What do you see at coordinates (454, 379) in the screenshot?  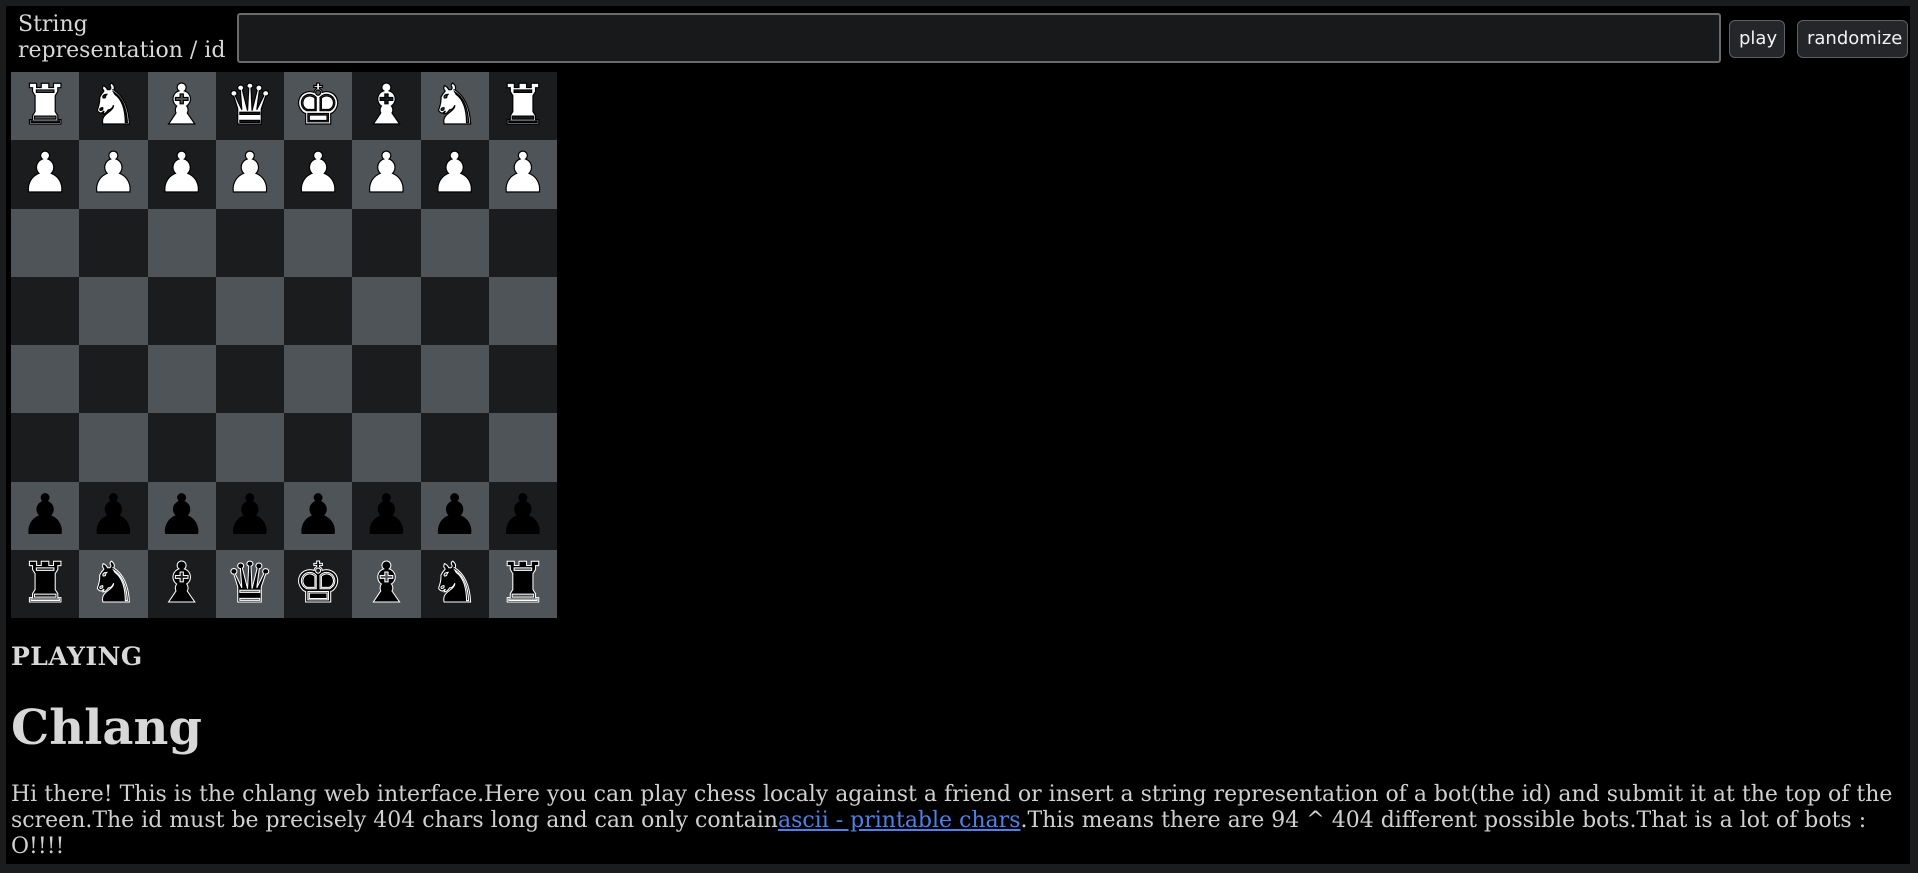 I see `board-square-g4` at bounding box center [454, 379].